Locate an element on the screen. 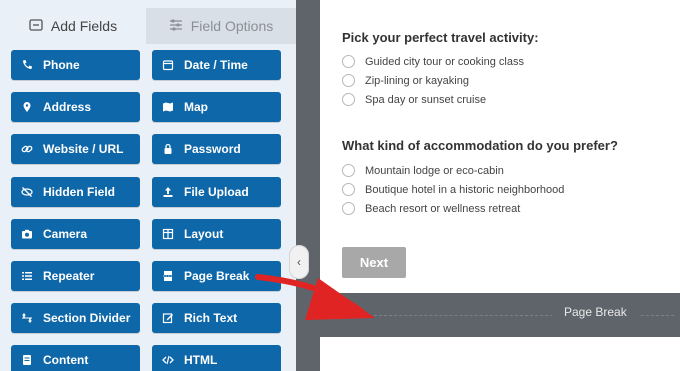  field-button-label: Repeater is located at coordinates (69, 276).